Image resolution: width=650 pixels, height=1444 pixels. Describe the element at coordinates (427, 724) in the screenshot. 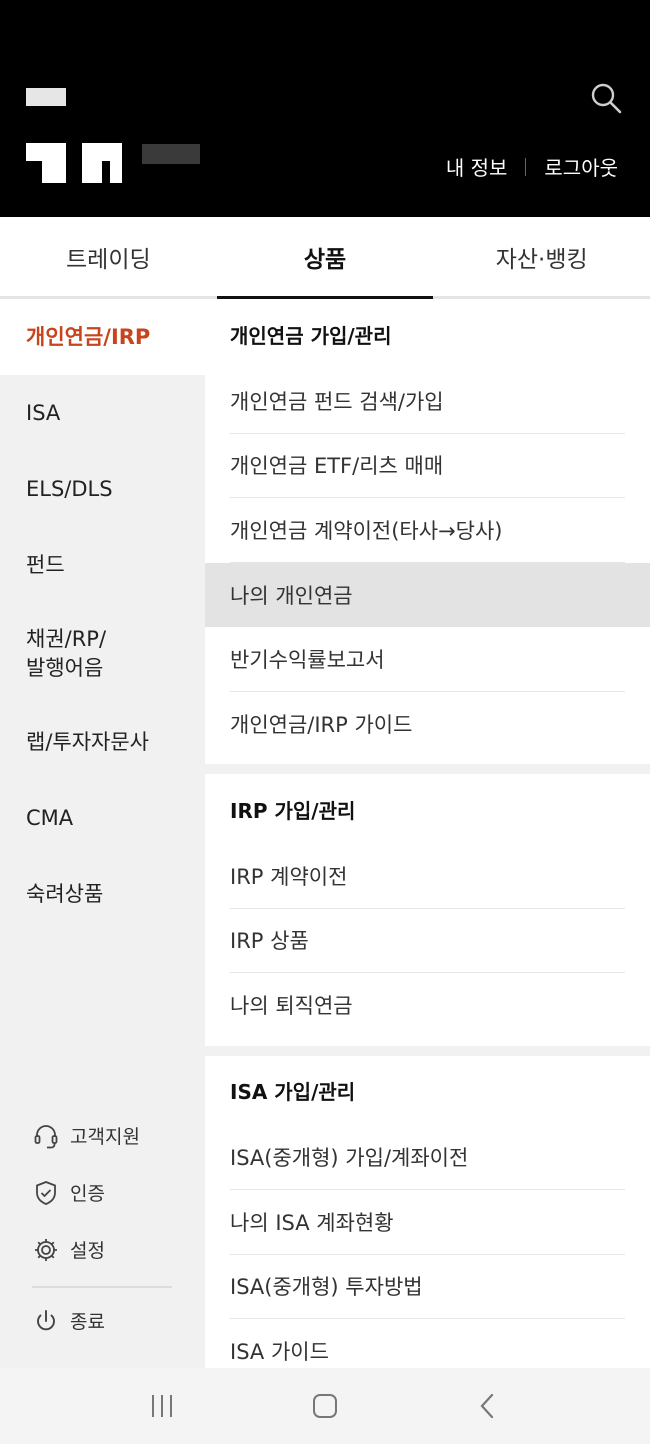

I see `menu-link: 개인연금/IRP 가이드` at that location.